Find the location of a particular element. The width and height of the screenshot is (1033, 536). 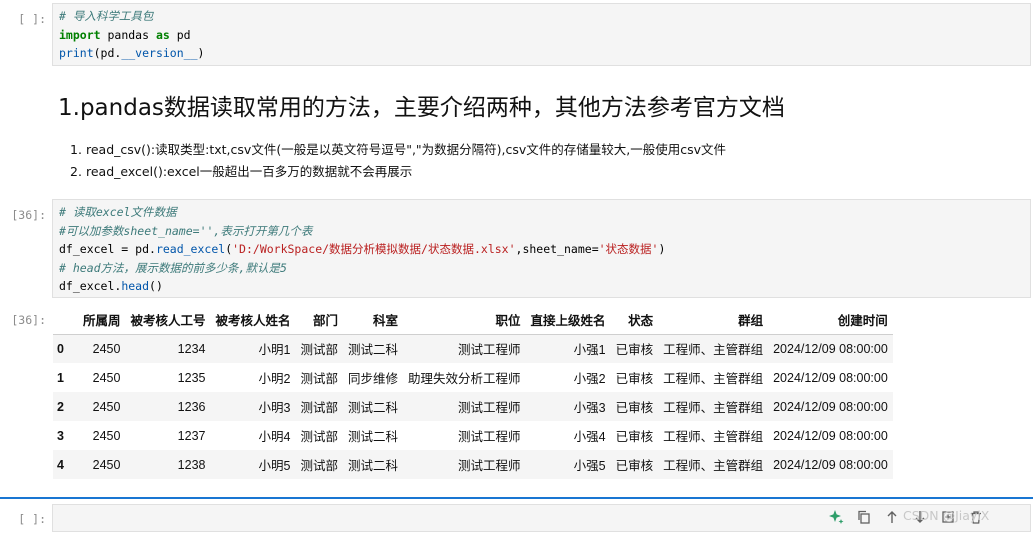

table-cell: 1238 is located at coordinates (191, 464).